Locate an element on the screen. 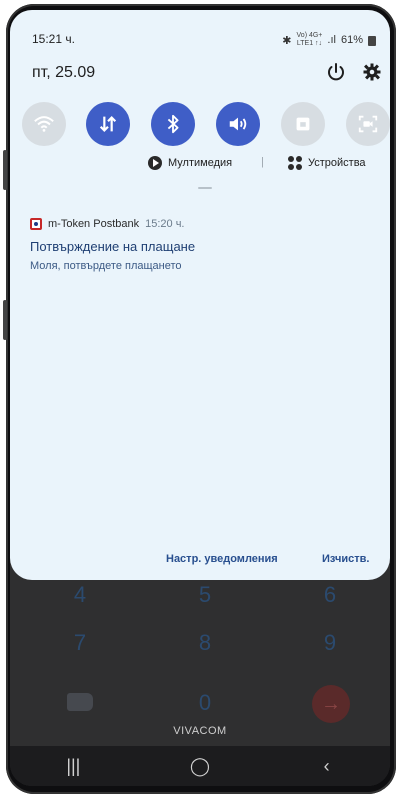 The width and height of the screenshot is (400, 798). bluetooth-icon is located at coordinates (173, 124).